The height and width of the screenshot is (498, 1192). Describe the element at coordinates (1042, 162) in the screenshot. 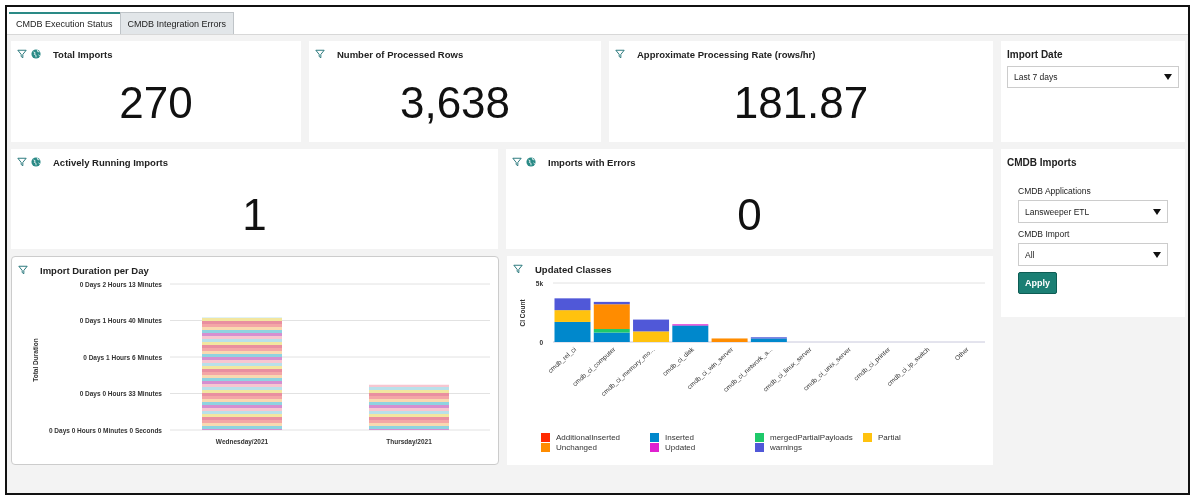

I see `panel-title: CMDB Imports` at that location.